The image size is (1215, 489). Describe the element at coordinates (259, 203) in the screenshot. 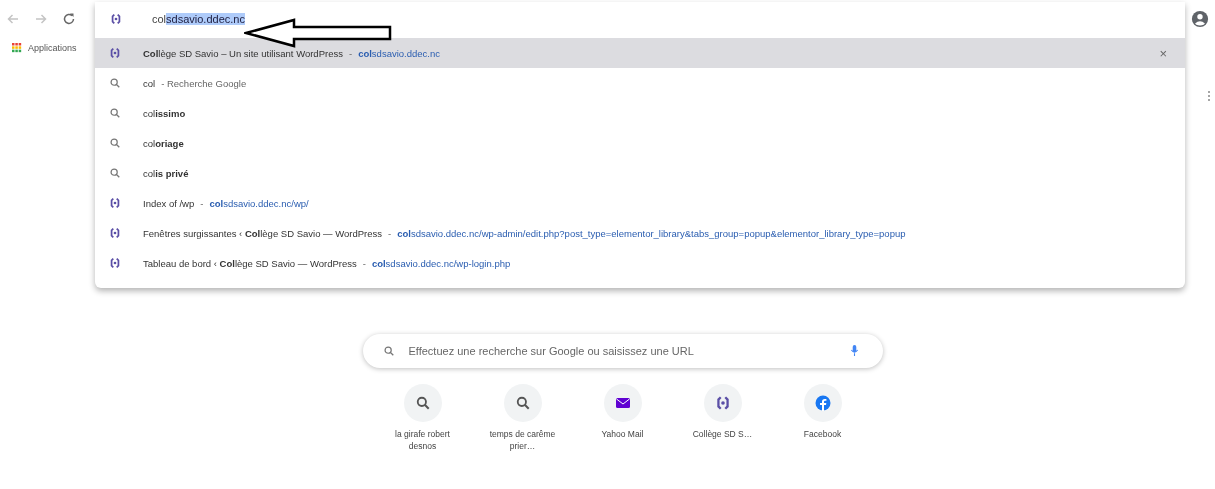

I see `suggestion-url: colsdsavio.ddec.nc/wp/` at that location.